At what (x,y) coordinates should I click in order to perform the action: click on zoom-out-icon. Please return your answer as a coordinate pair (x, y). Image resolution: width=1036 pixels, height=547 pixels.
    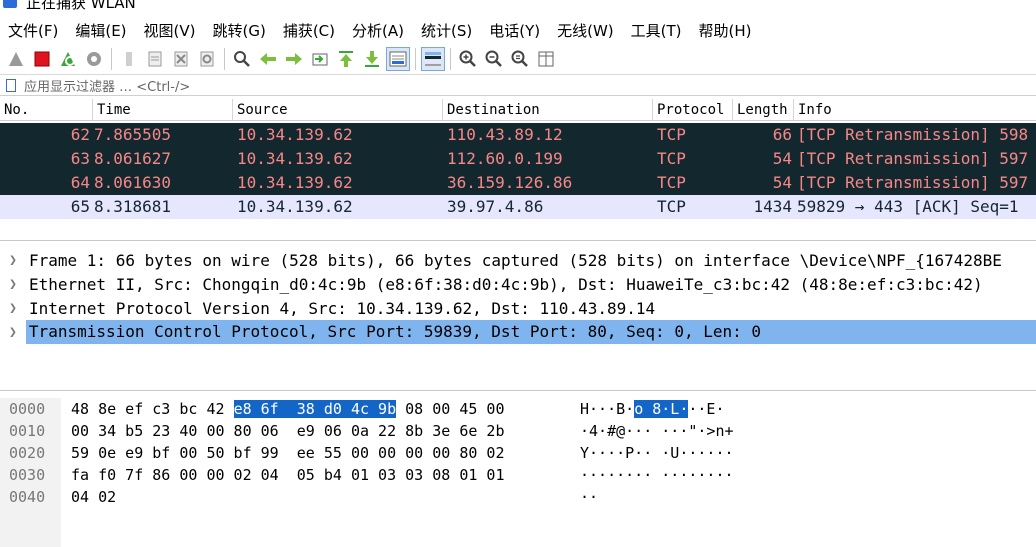
    Looking at the image, I should click on (494, 59).